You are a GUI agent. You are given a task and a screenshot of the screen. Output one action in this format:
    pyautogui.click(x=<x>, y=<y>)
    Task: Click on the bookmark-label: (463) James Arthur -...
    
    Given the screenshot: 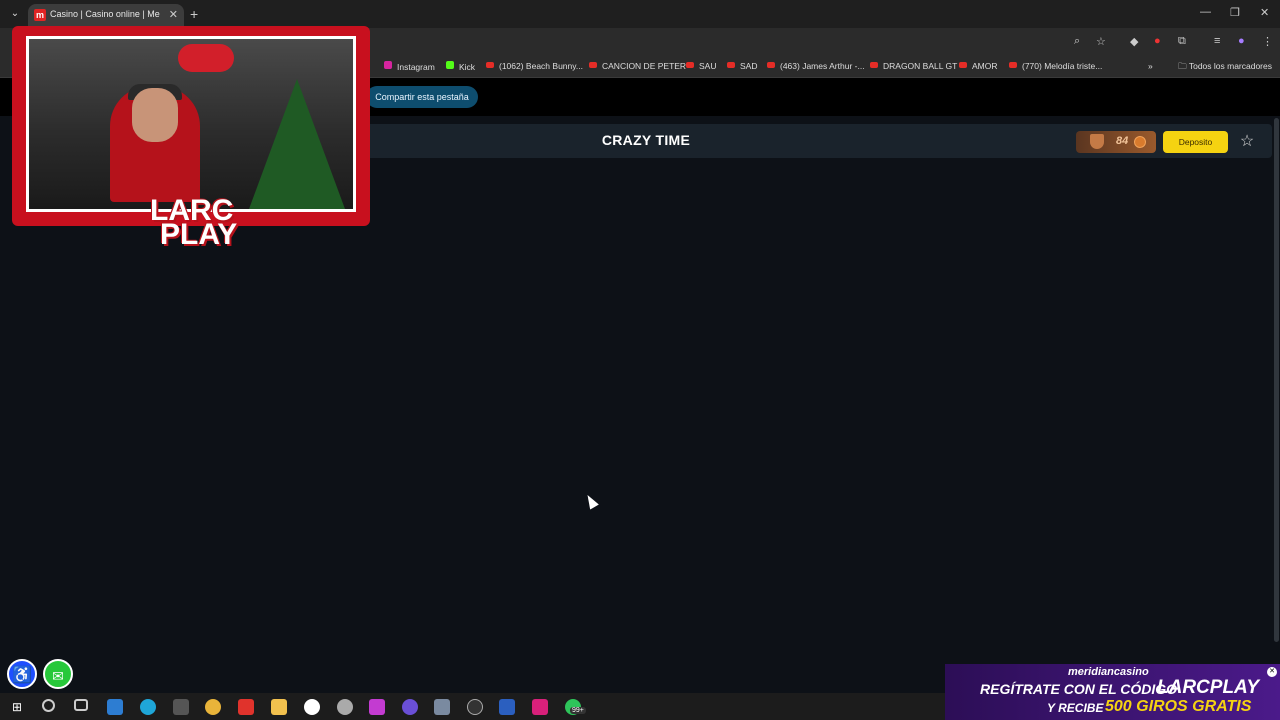 What is the action you would take?
    pyautogui.click(x=822, y=66)
    